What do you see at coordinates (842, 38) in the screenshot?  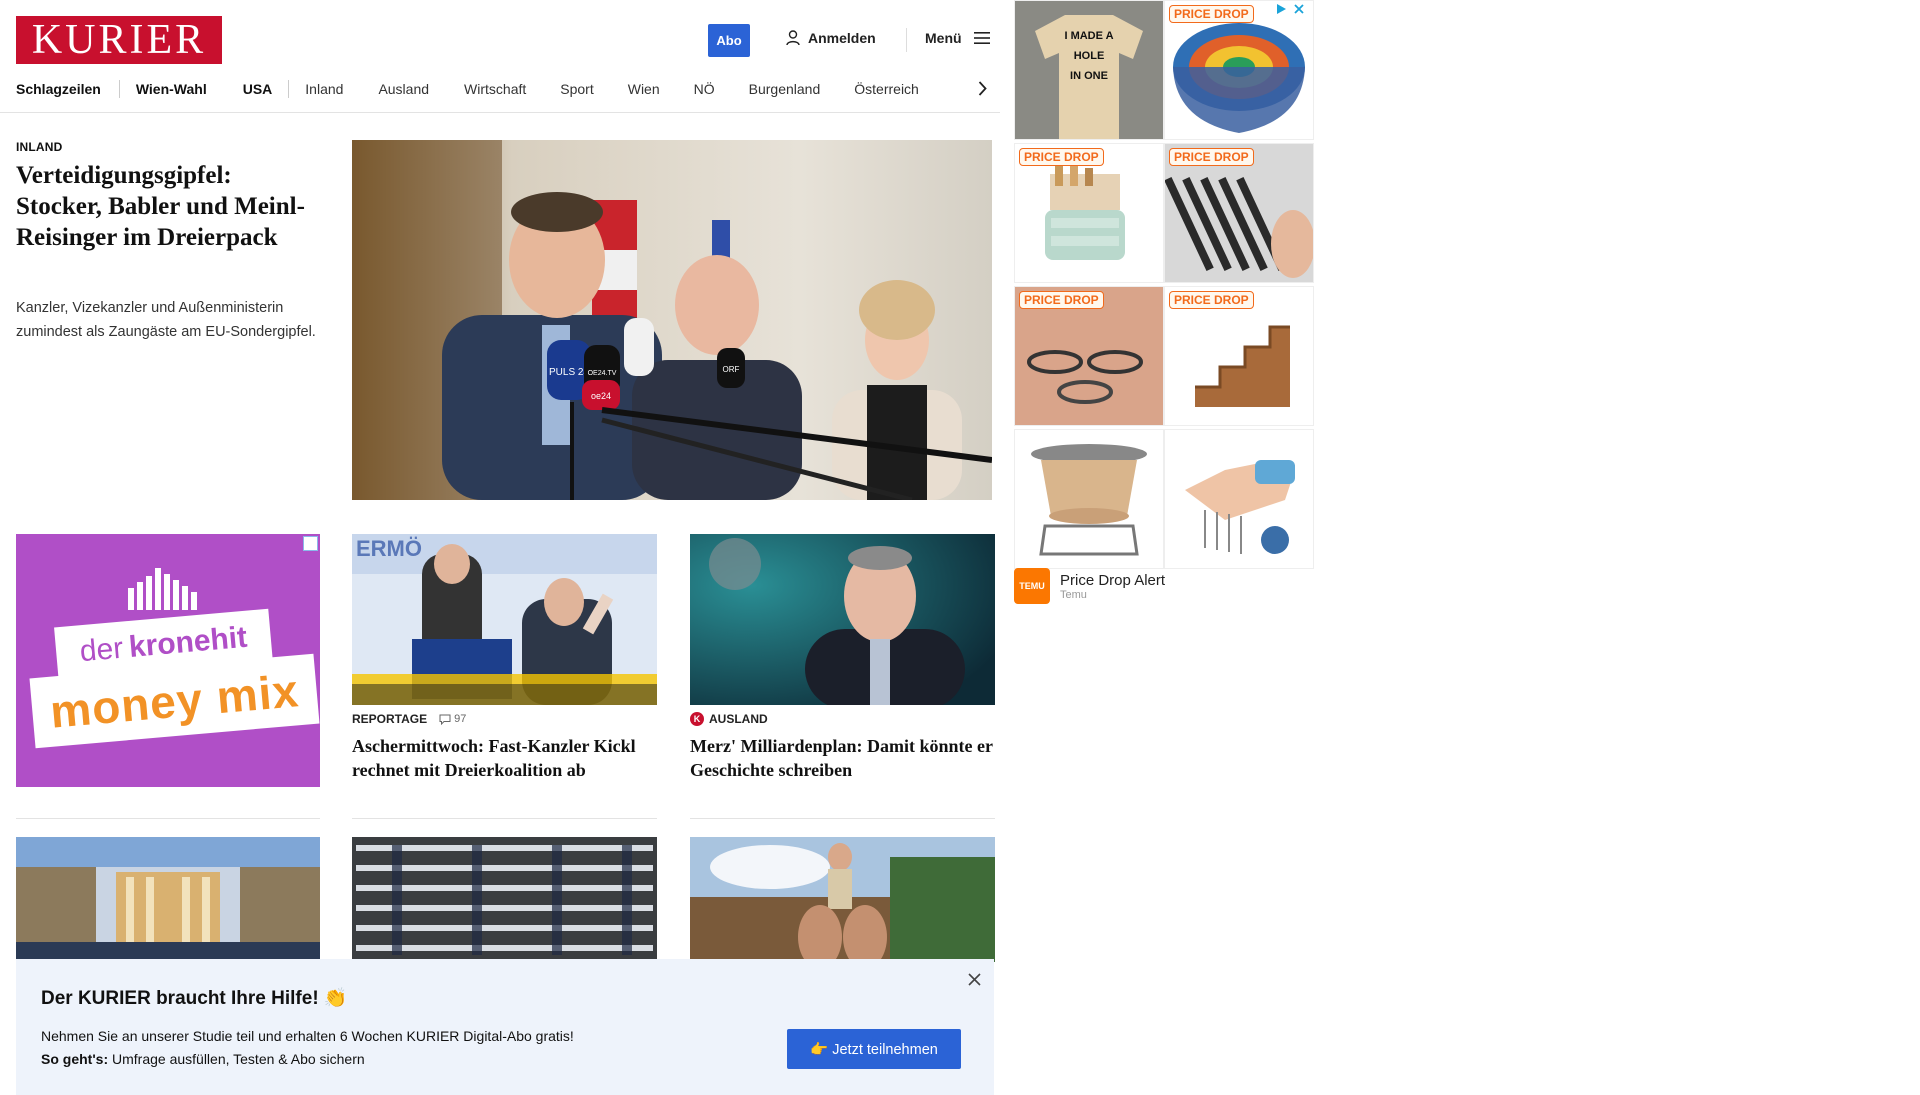 I see `login-label: Anmelden` at bounding box center [842, 38].